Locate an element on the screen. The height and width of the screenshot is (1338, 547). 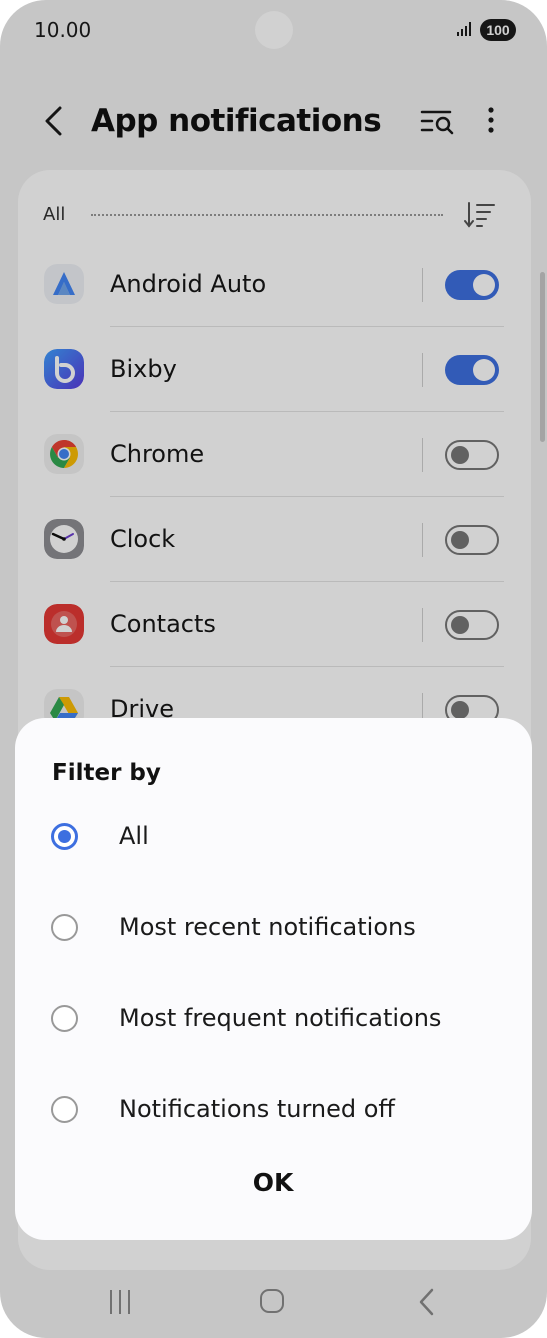
filter-option-most-recent: Most recent notifications is located at coordinates (273, 929).